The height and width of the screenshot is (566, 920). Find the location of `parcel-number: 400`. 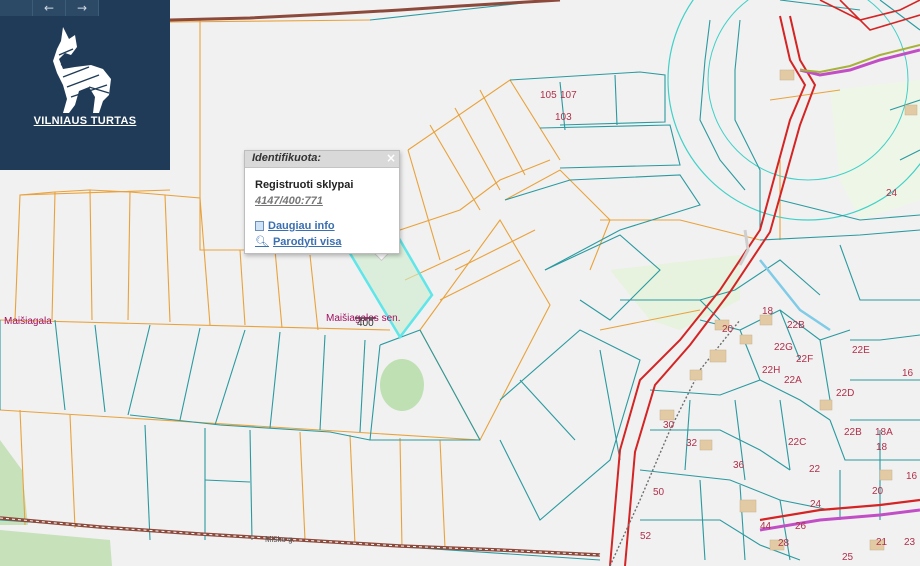

parcel-number: 400 is located at coordinates (365, 323).